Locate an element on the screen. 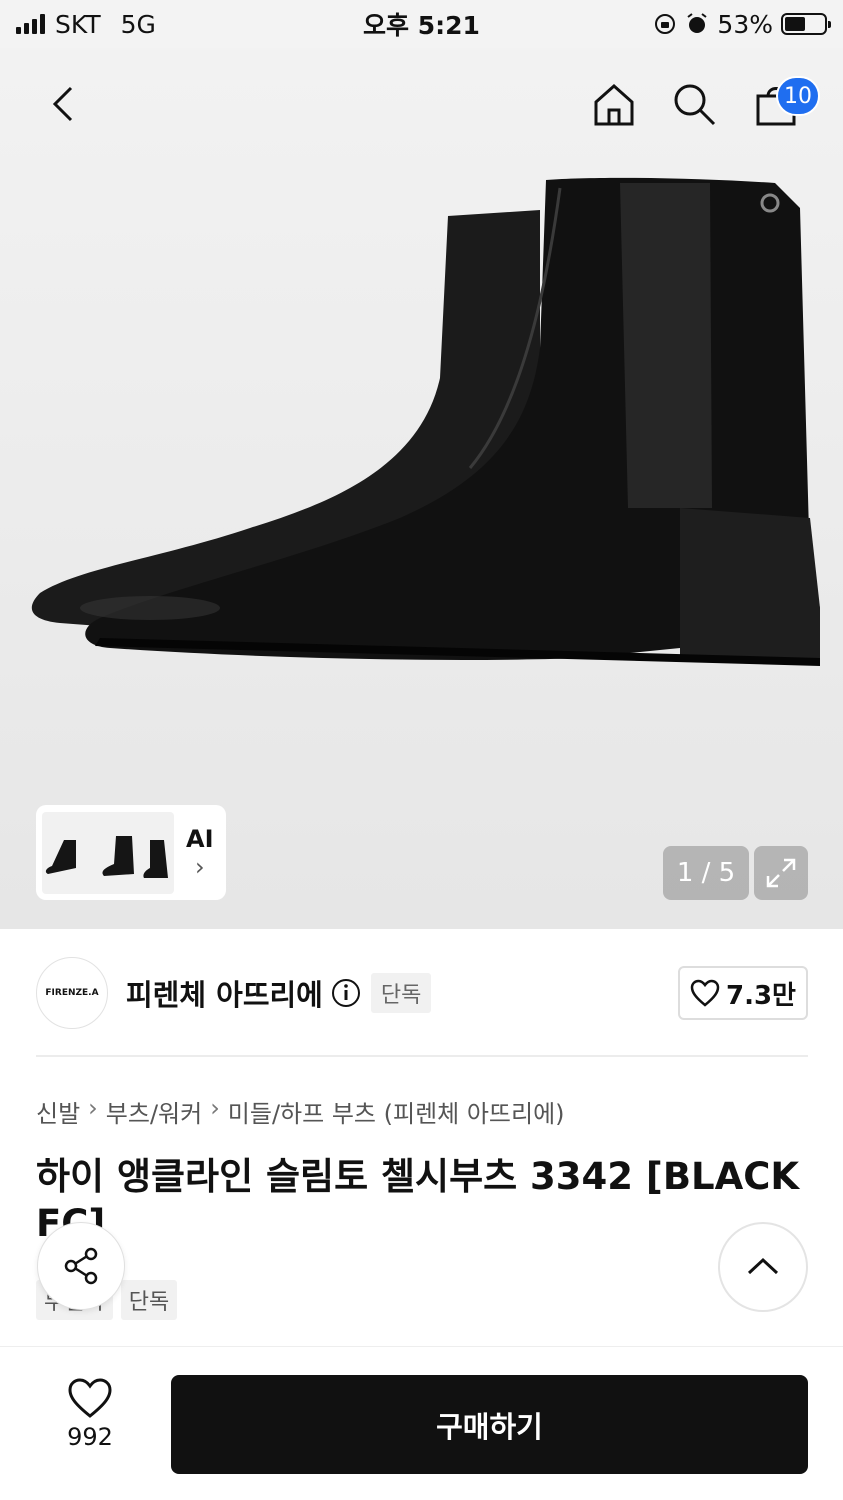  breadcrumb-item: 부츠/워커 is located at coordinates (154, 1111).